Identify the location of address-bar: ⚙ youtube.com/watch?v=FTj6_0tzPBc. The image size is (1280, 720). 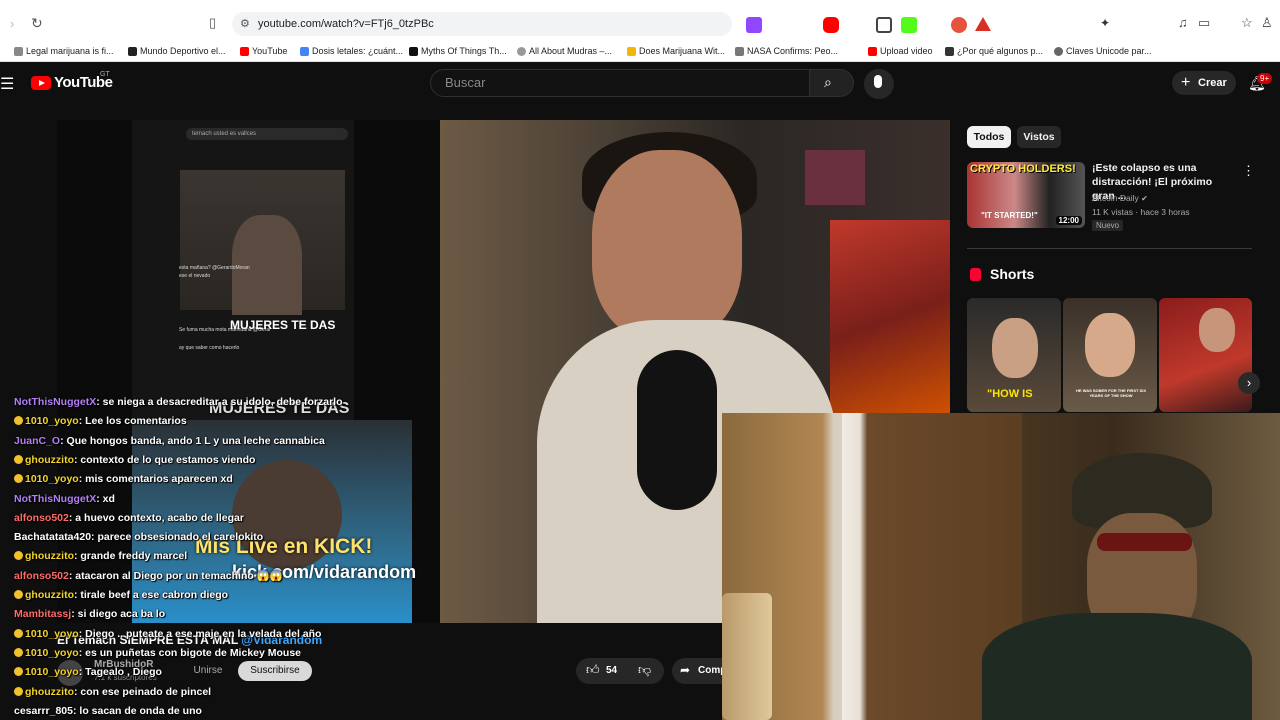
(482, 24).